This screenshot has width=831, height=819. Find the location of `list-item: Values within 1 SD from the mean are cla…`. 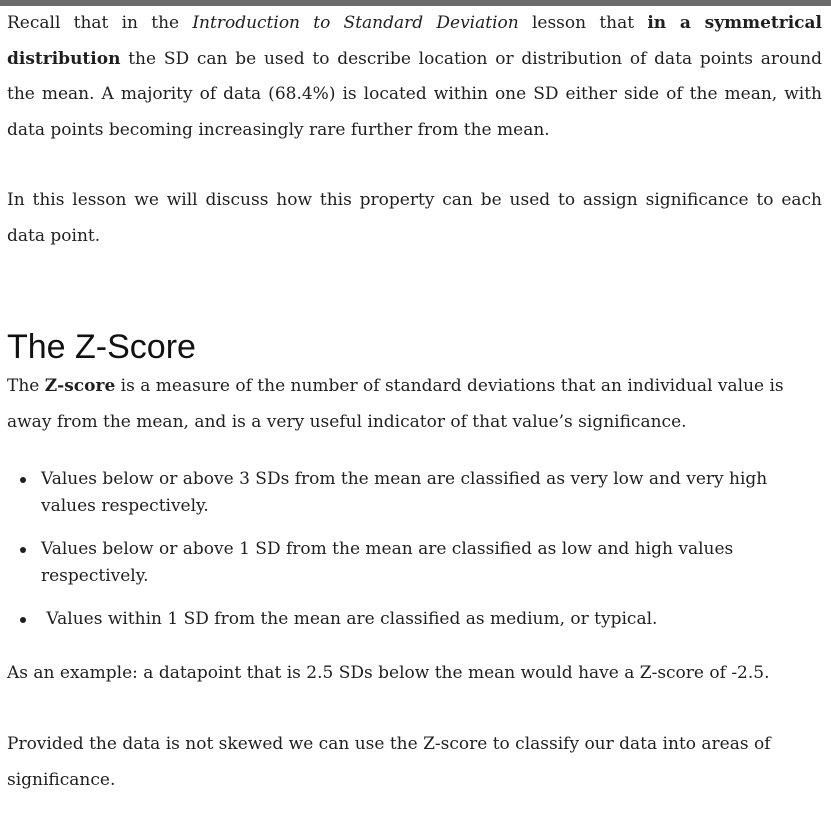

list-item: Values within 1 SD from the mean are cla… is located at coordinates (414, 619).